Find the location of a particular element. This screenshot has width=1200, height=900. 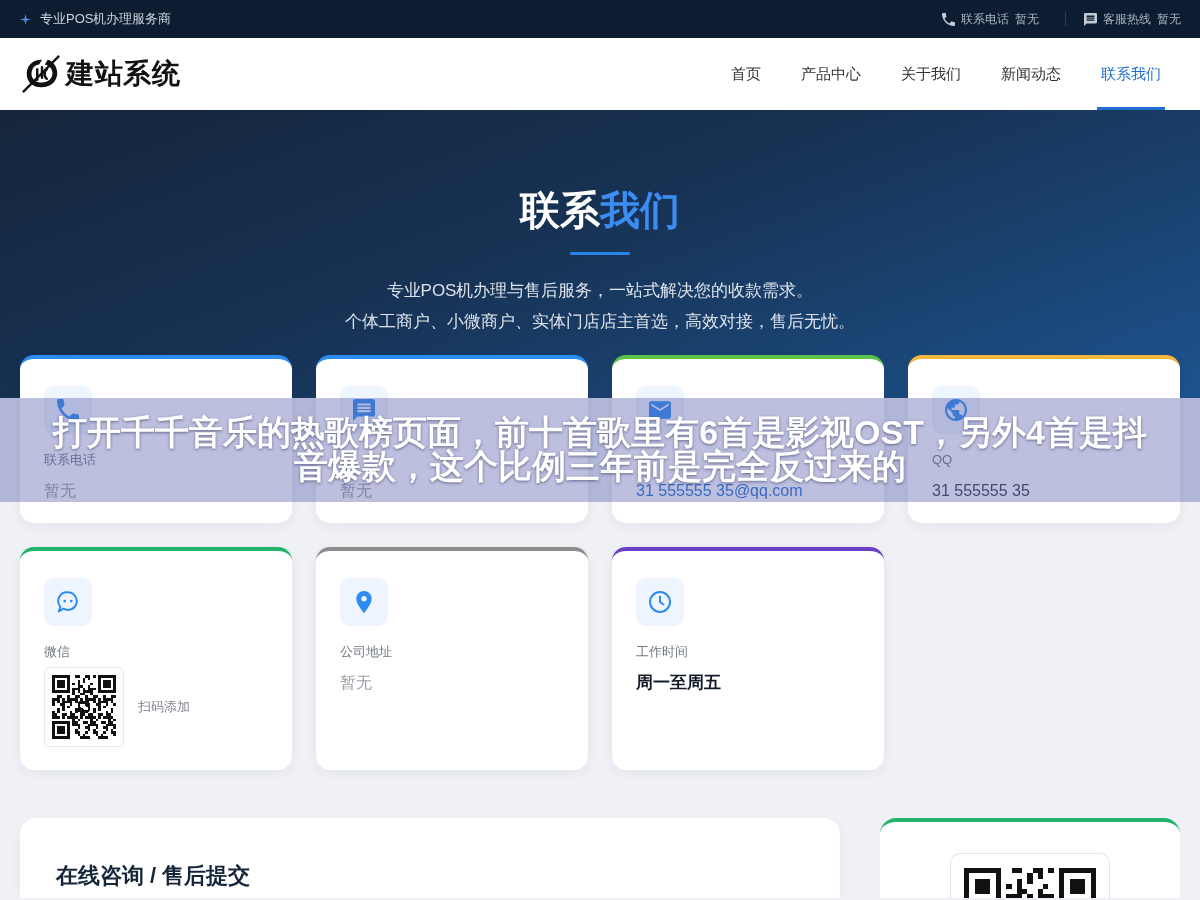

location-pin-icon is located at coordinates (364, 602).